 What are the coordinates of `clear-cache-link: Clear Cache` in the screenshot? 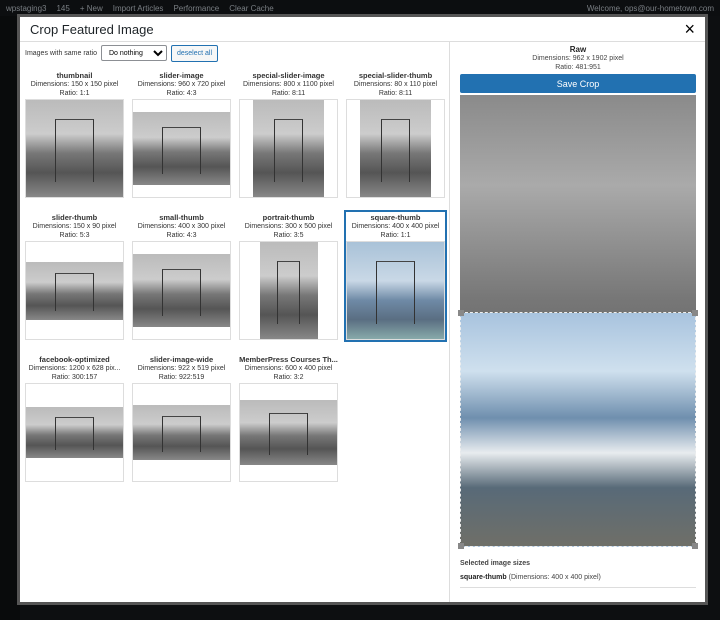 It's located at (251, 8).